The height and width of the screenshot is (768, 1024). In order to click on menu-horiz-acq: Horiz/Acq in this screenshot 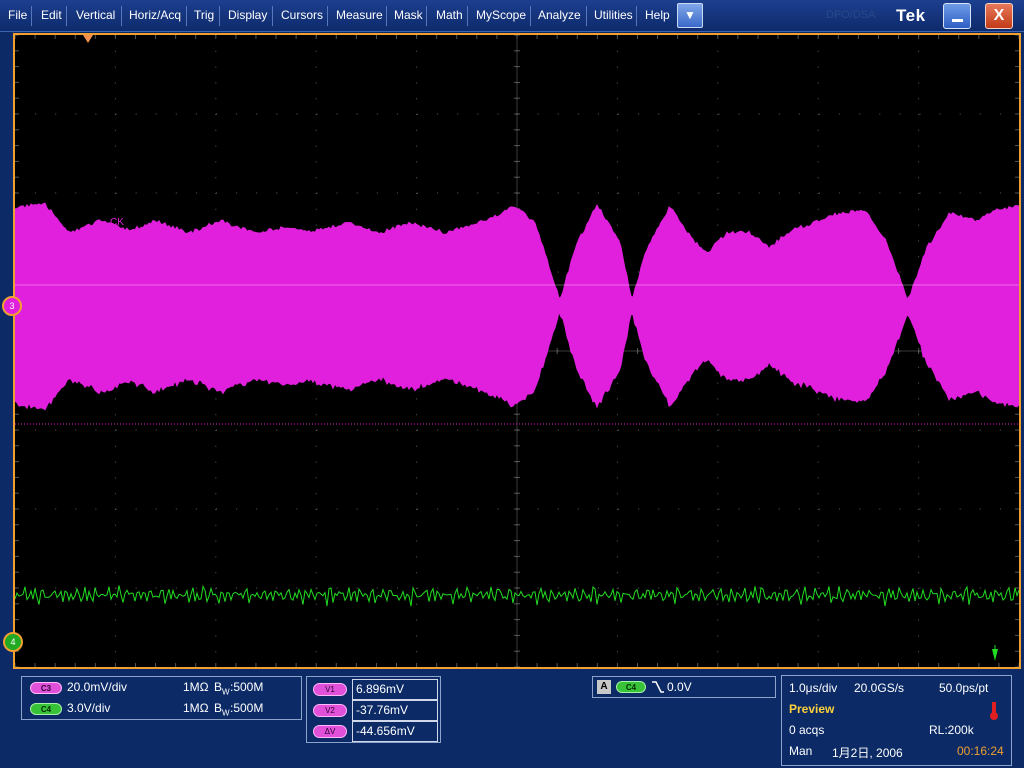, I will do `click(155, 15)`.